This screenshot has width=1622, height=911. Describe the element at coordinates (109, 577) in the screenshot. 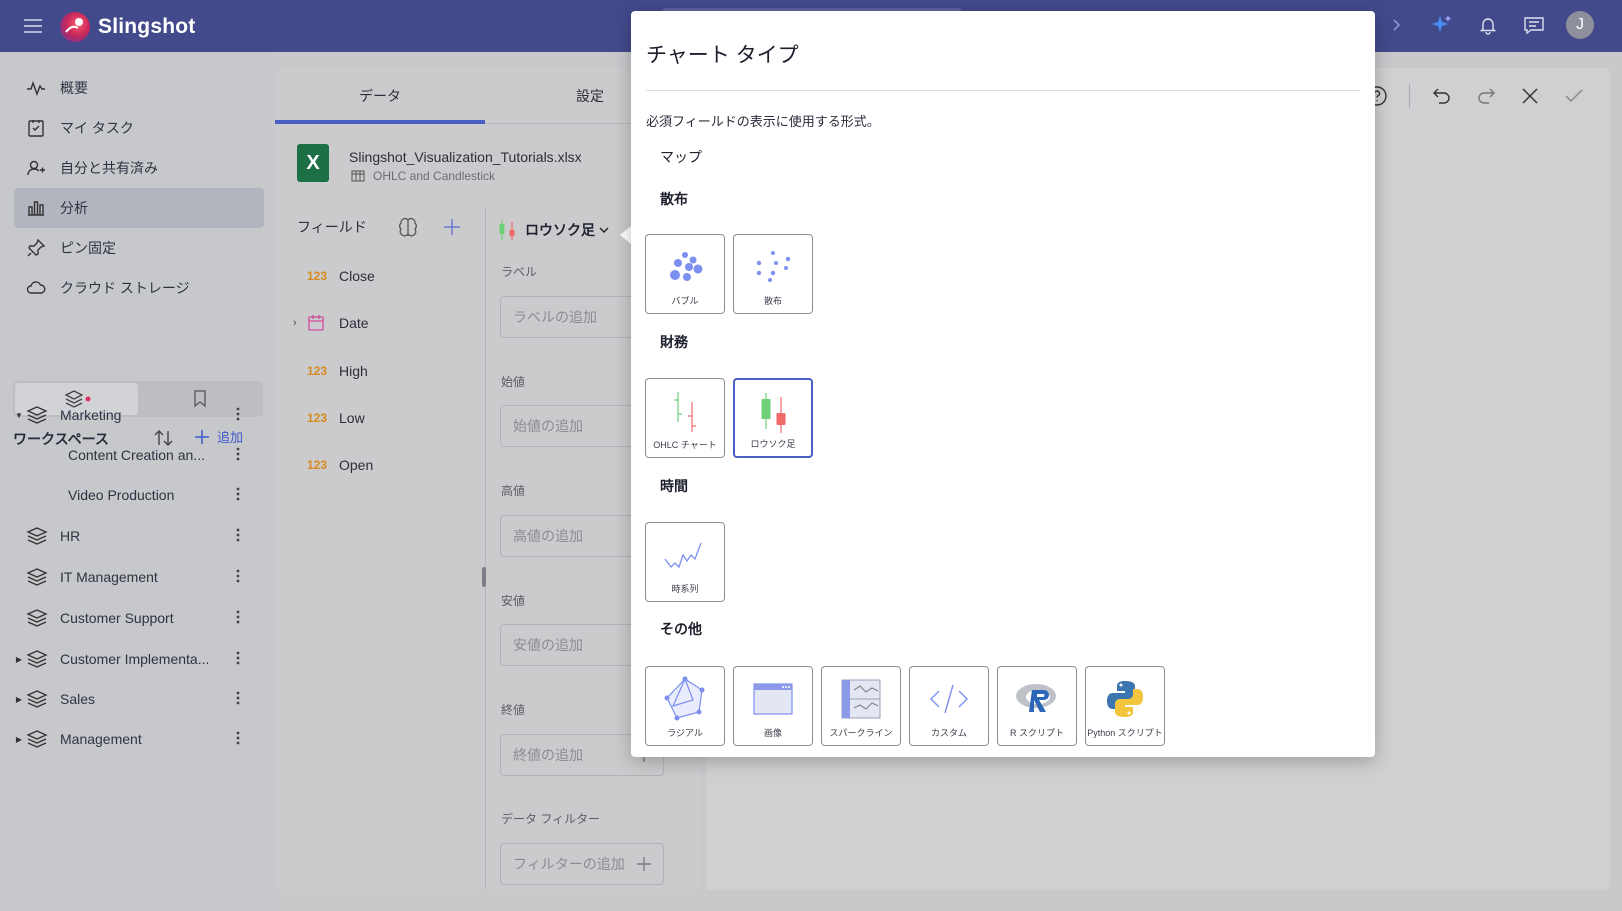

I see `workspace-label: IT Management` at that location.